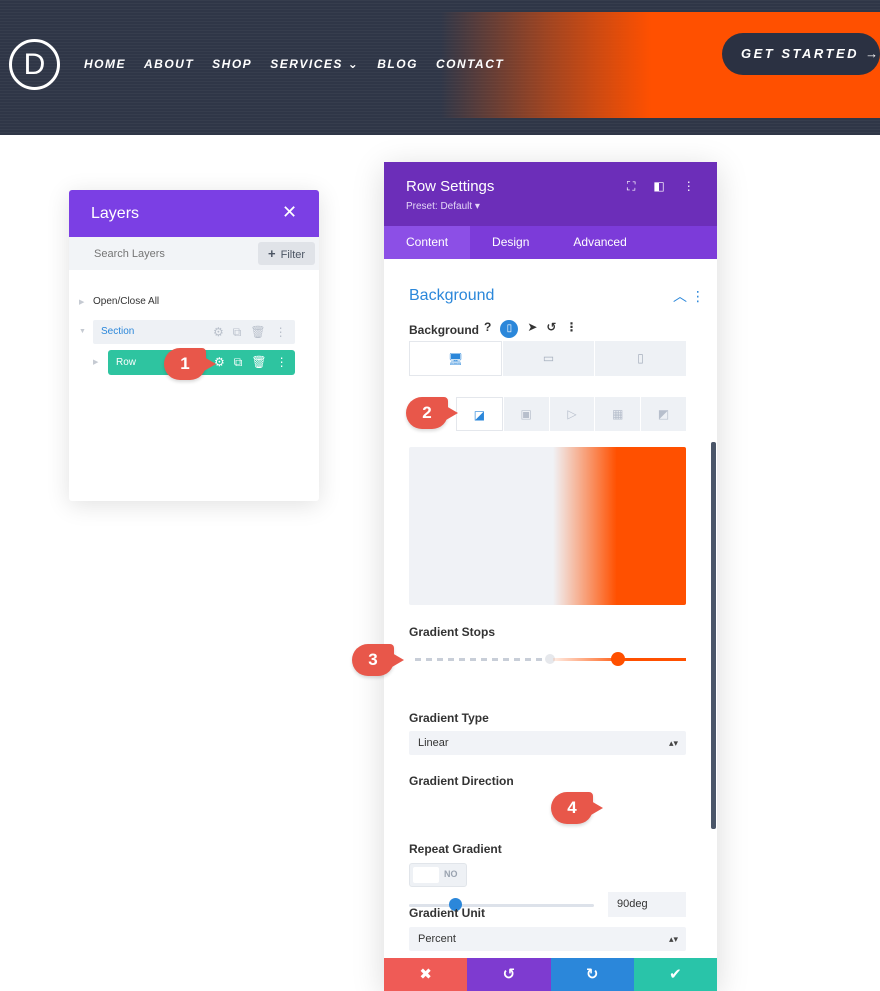 The height and width of the screenshot is (991, 880). I want to click on filter-button: + Filter, so click(286, 253).